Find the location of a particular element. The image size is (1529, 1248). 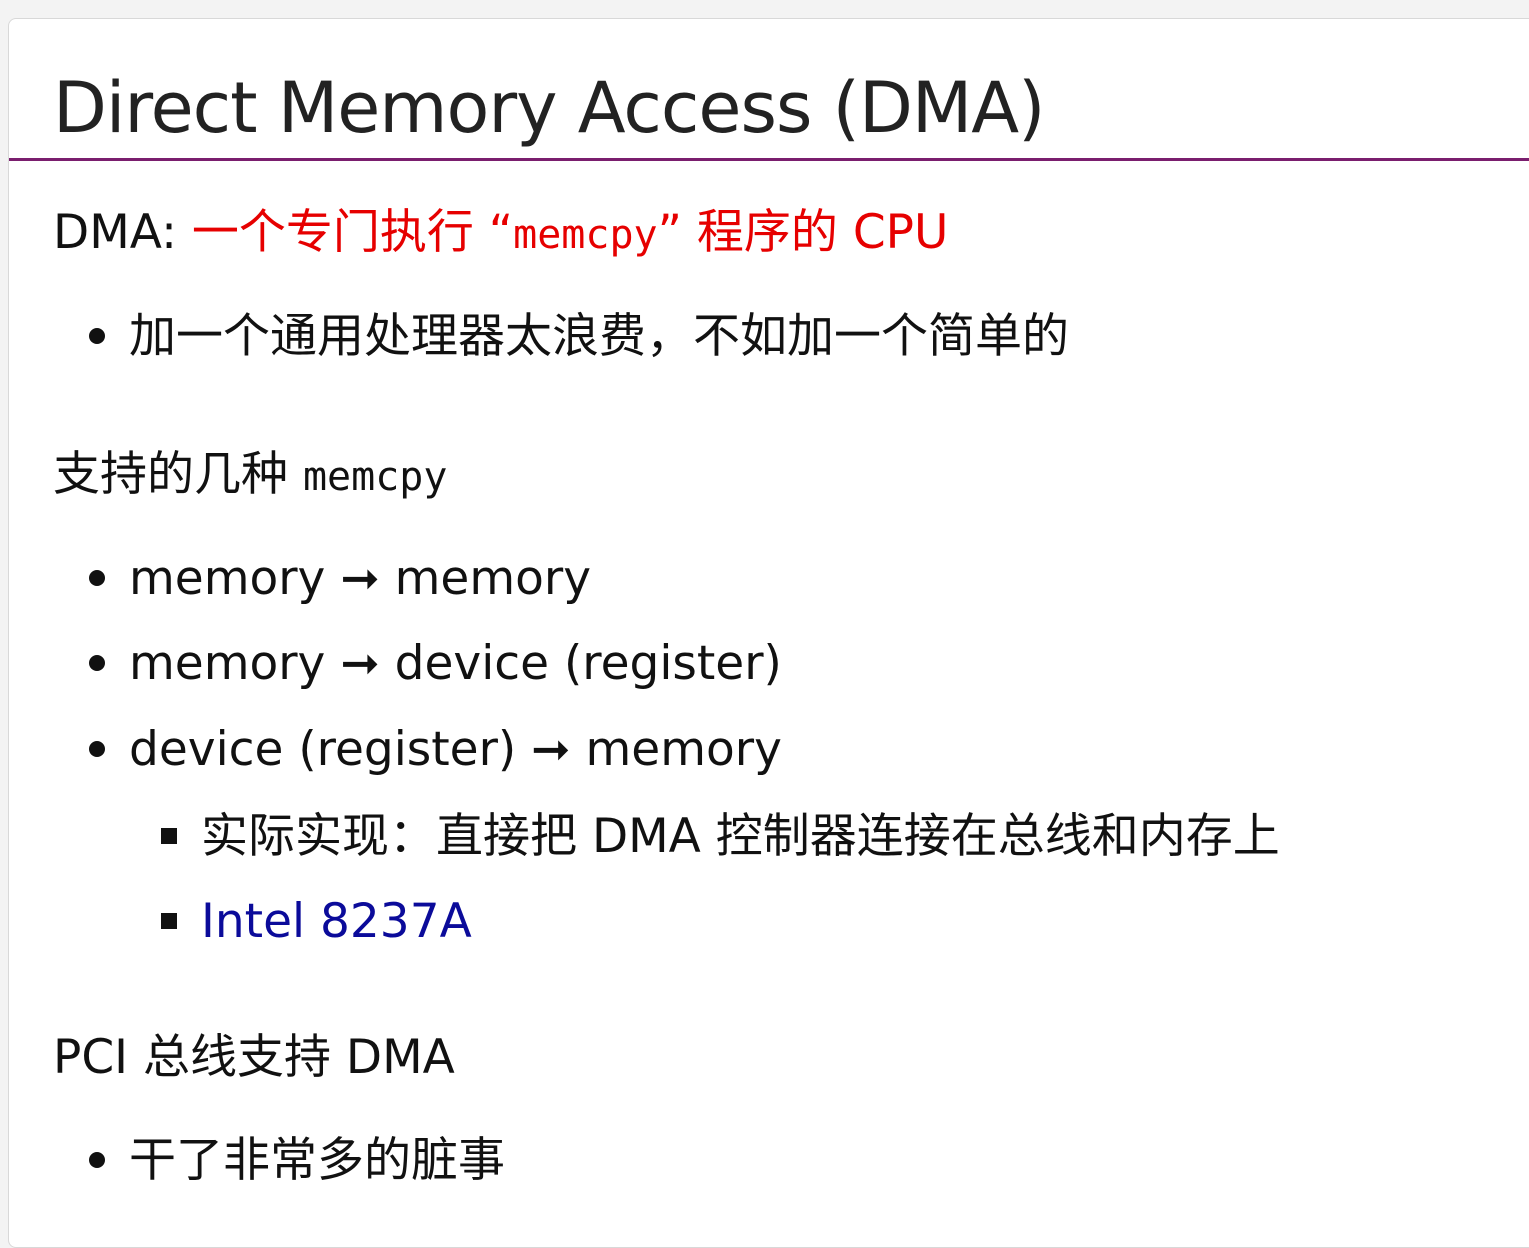

memcpy-heading-text: 支持的几种 is located at coordinates (178, 474).